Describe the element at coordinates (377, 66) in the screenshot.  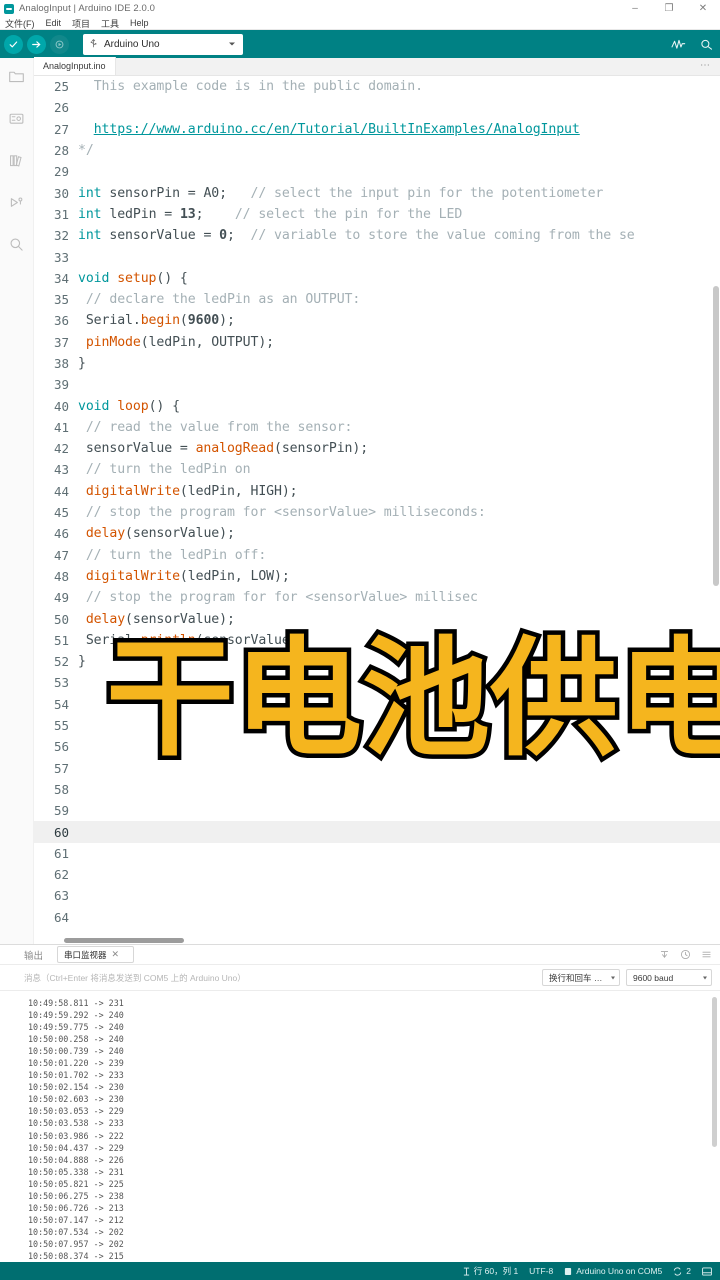
I see `editor-tabstrip: AnalogInput.ino ⋯` at that location.